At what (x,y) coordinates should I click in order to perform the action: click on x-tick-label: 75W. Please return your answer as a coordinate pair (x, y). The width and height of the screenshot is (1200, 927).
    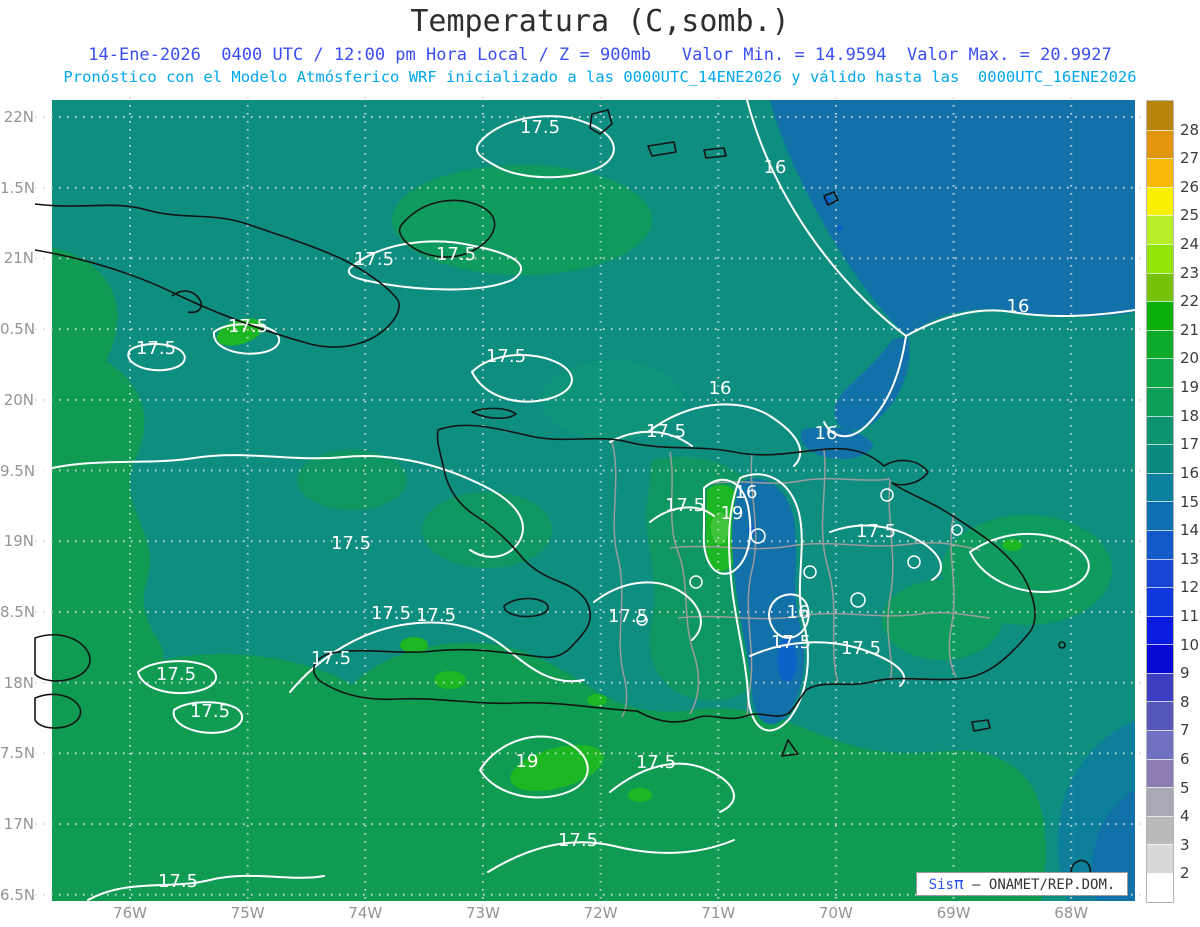
    Looking at the image, I should click on (247, 913).